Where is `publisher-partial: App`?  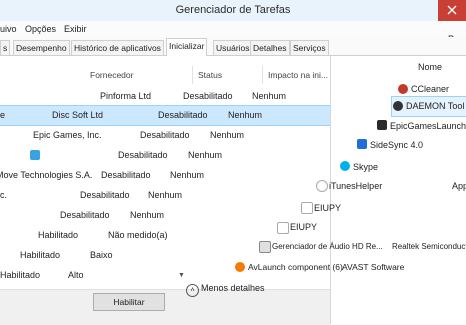
publisher-partial: App is located at coordinates (459, 186).